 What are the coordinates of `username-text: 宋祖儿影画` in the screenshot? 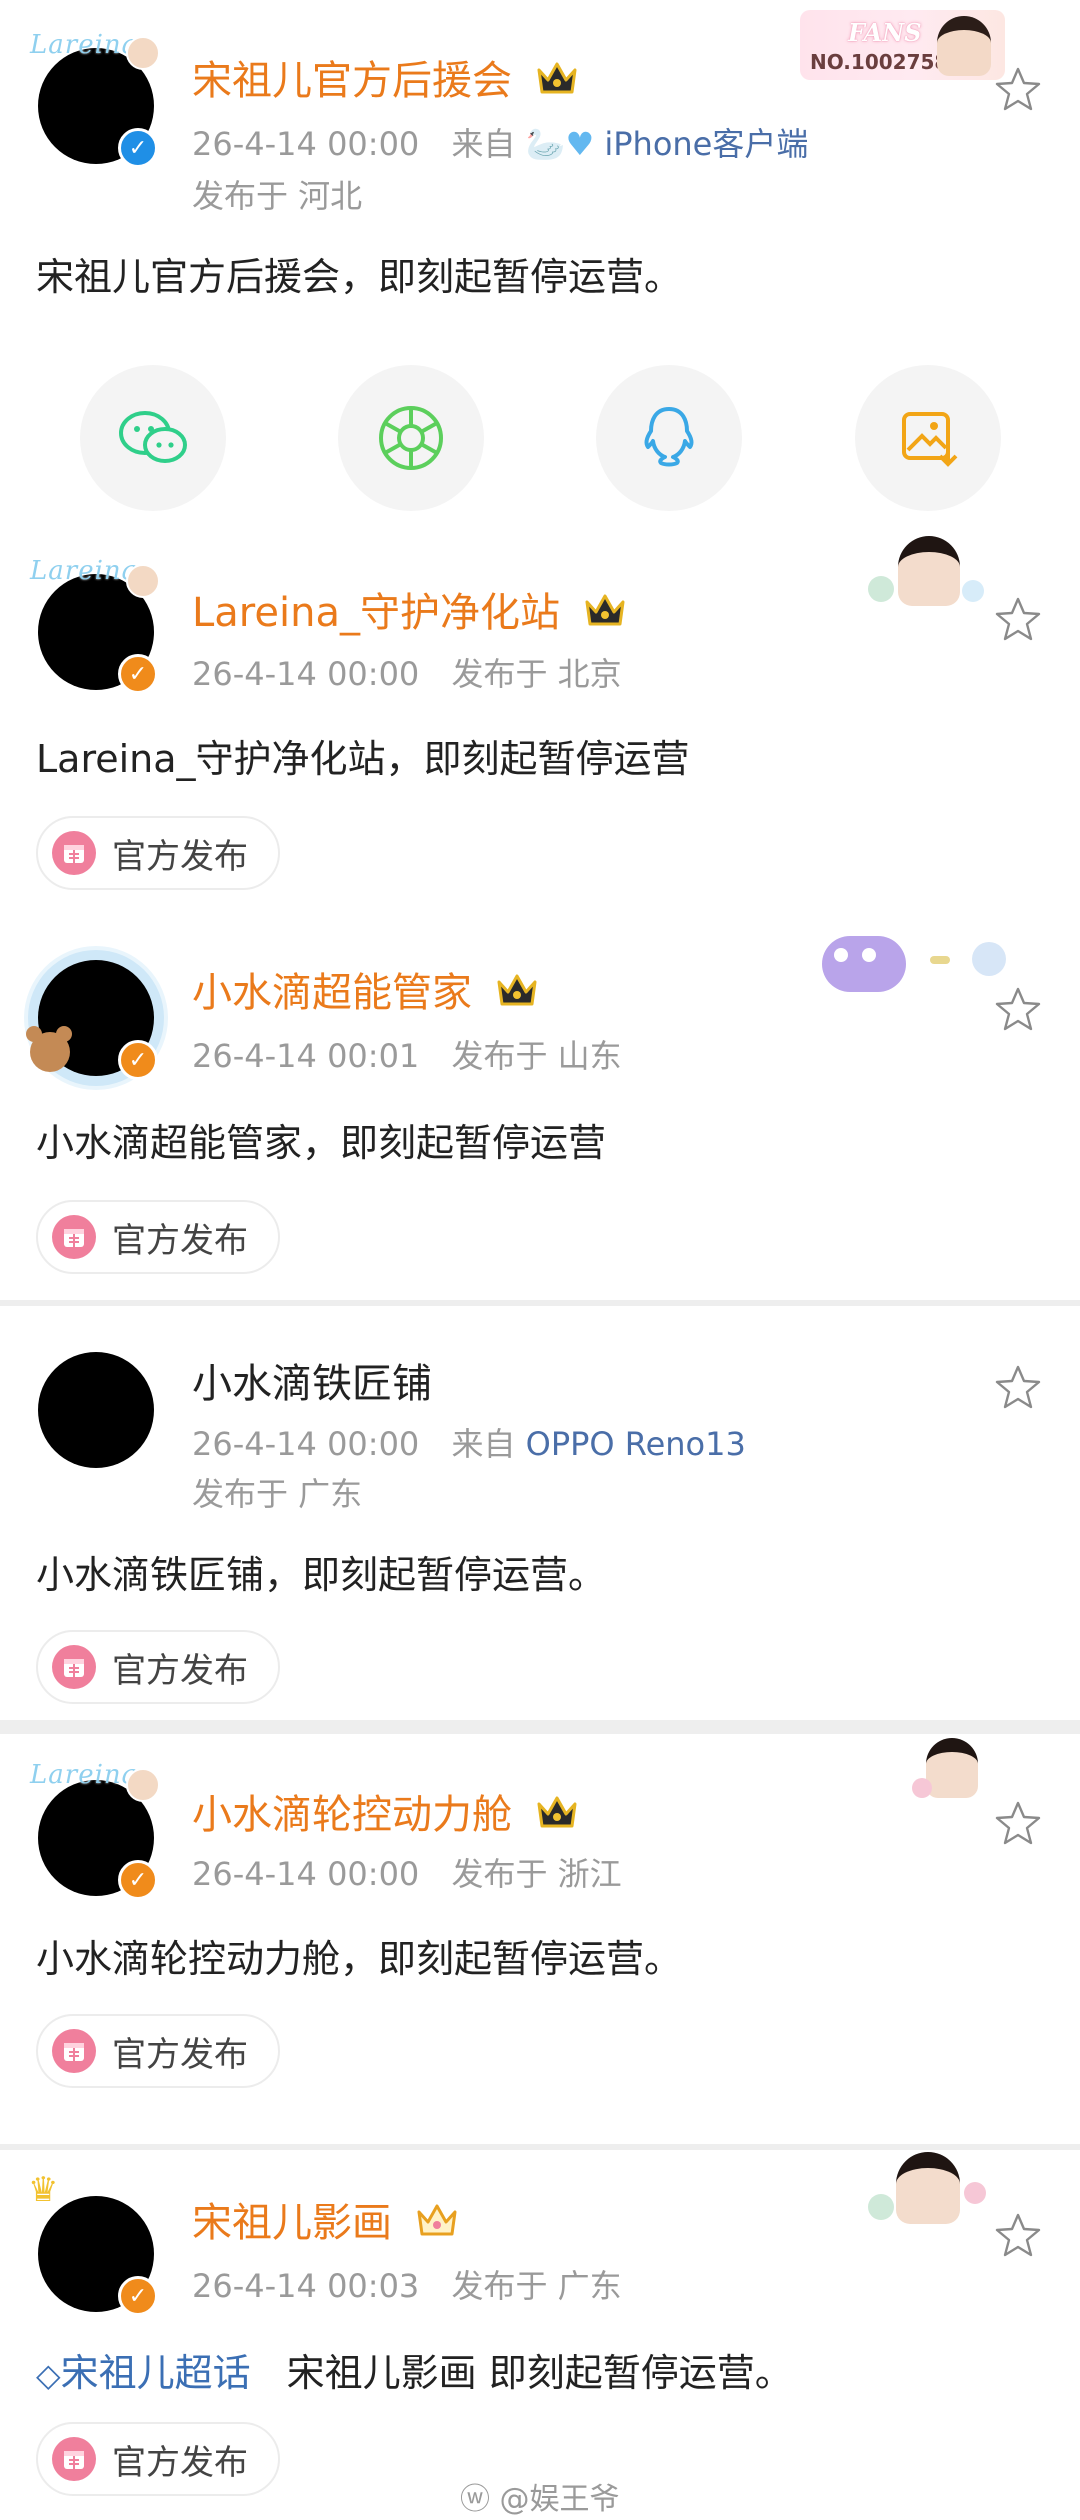 It's located at (292, 2223).